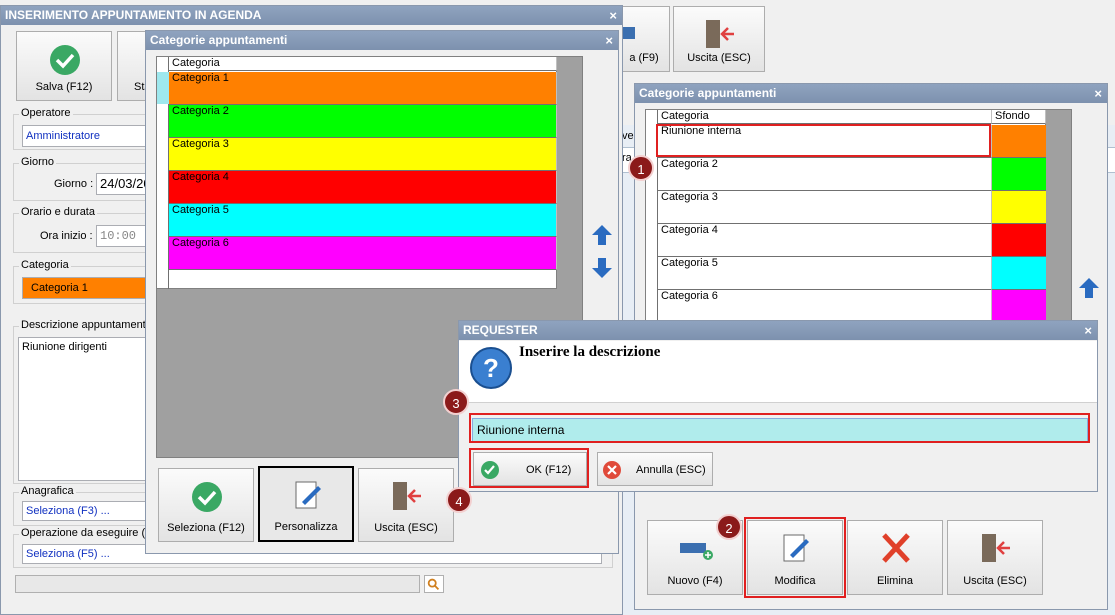 The width and height of the screenshot is (1115, 615). Describe the element at coordinates (311, 15) in the screenshot. I see `main-window-titlebar: INSERIMENTO APPUNTAMENTO IN AGENDA ×` at that location.